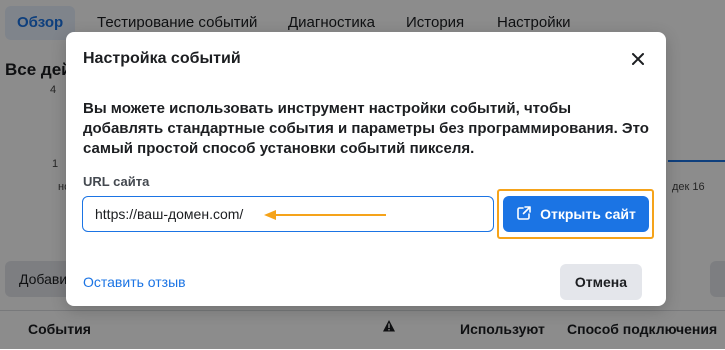 This screenshot has width=725, height=350. What do you see at coordinates (134, 282) in the screenshot?
I see `leave-feedback-link: Оставить отзыв` at bounding box center [134, 282].